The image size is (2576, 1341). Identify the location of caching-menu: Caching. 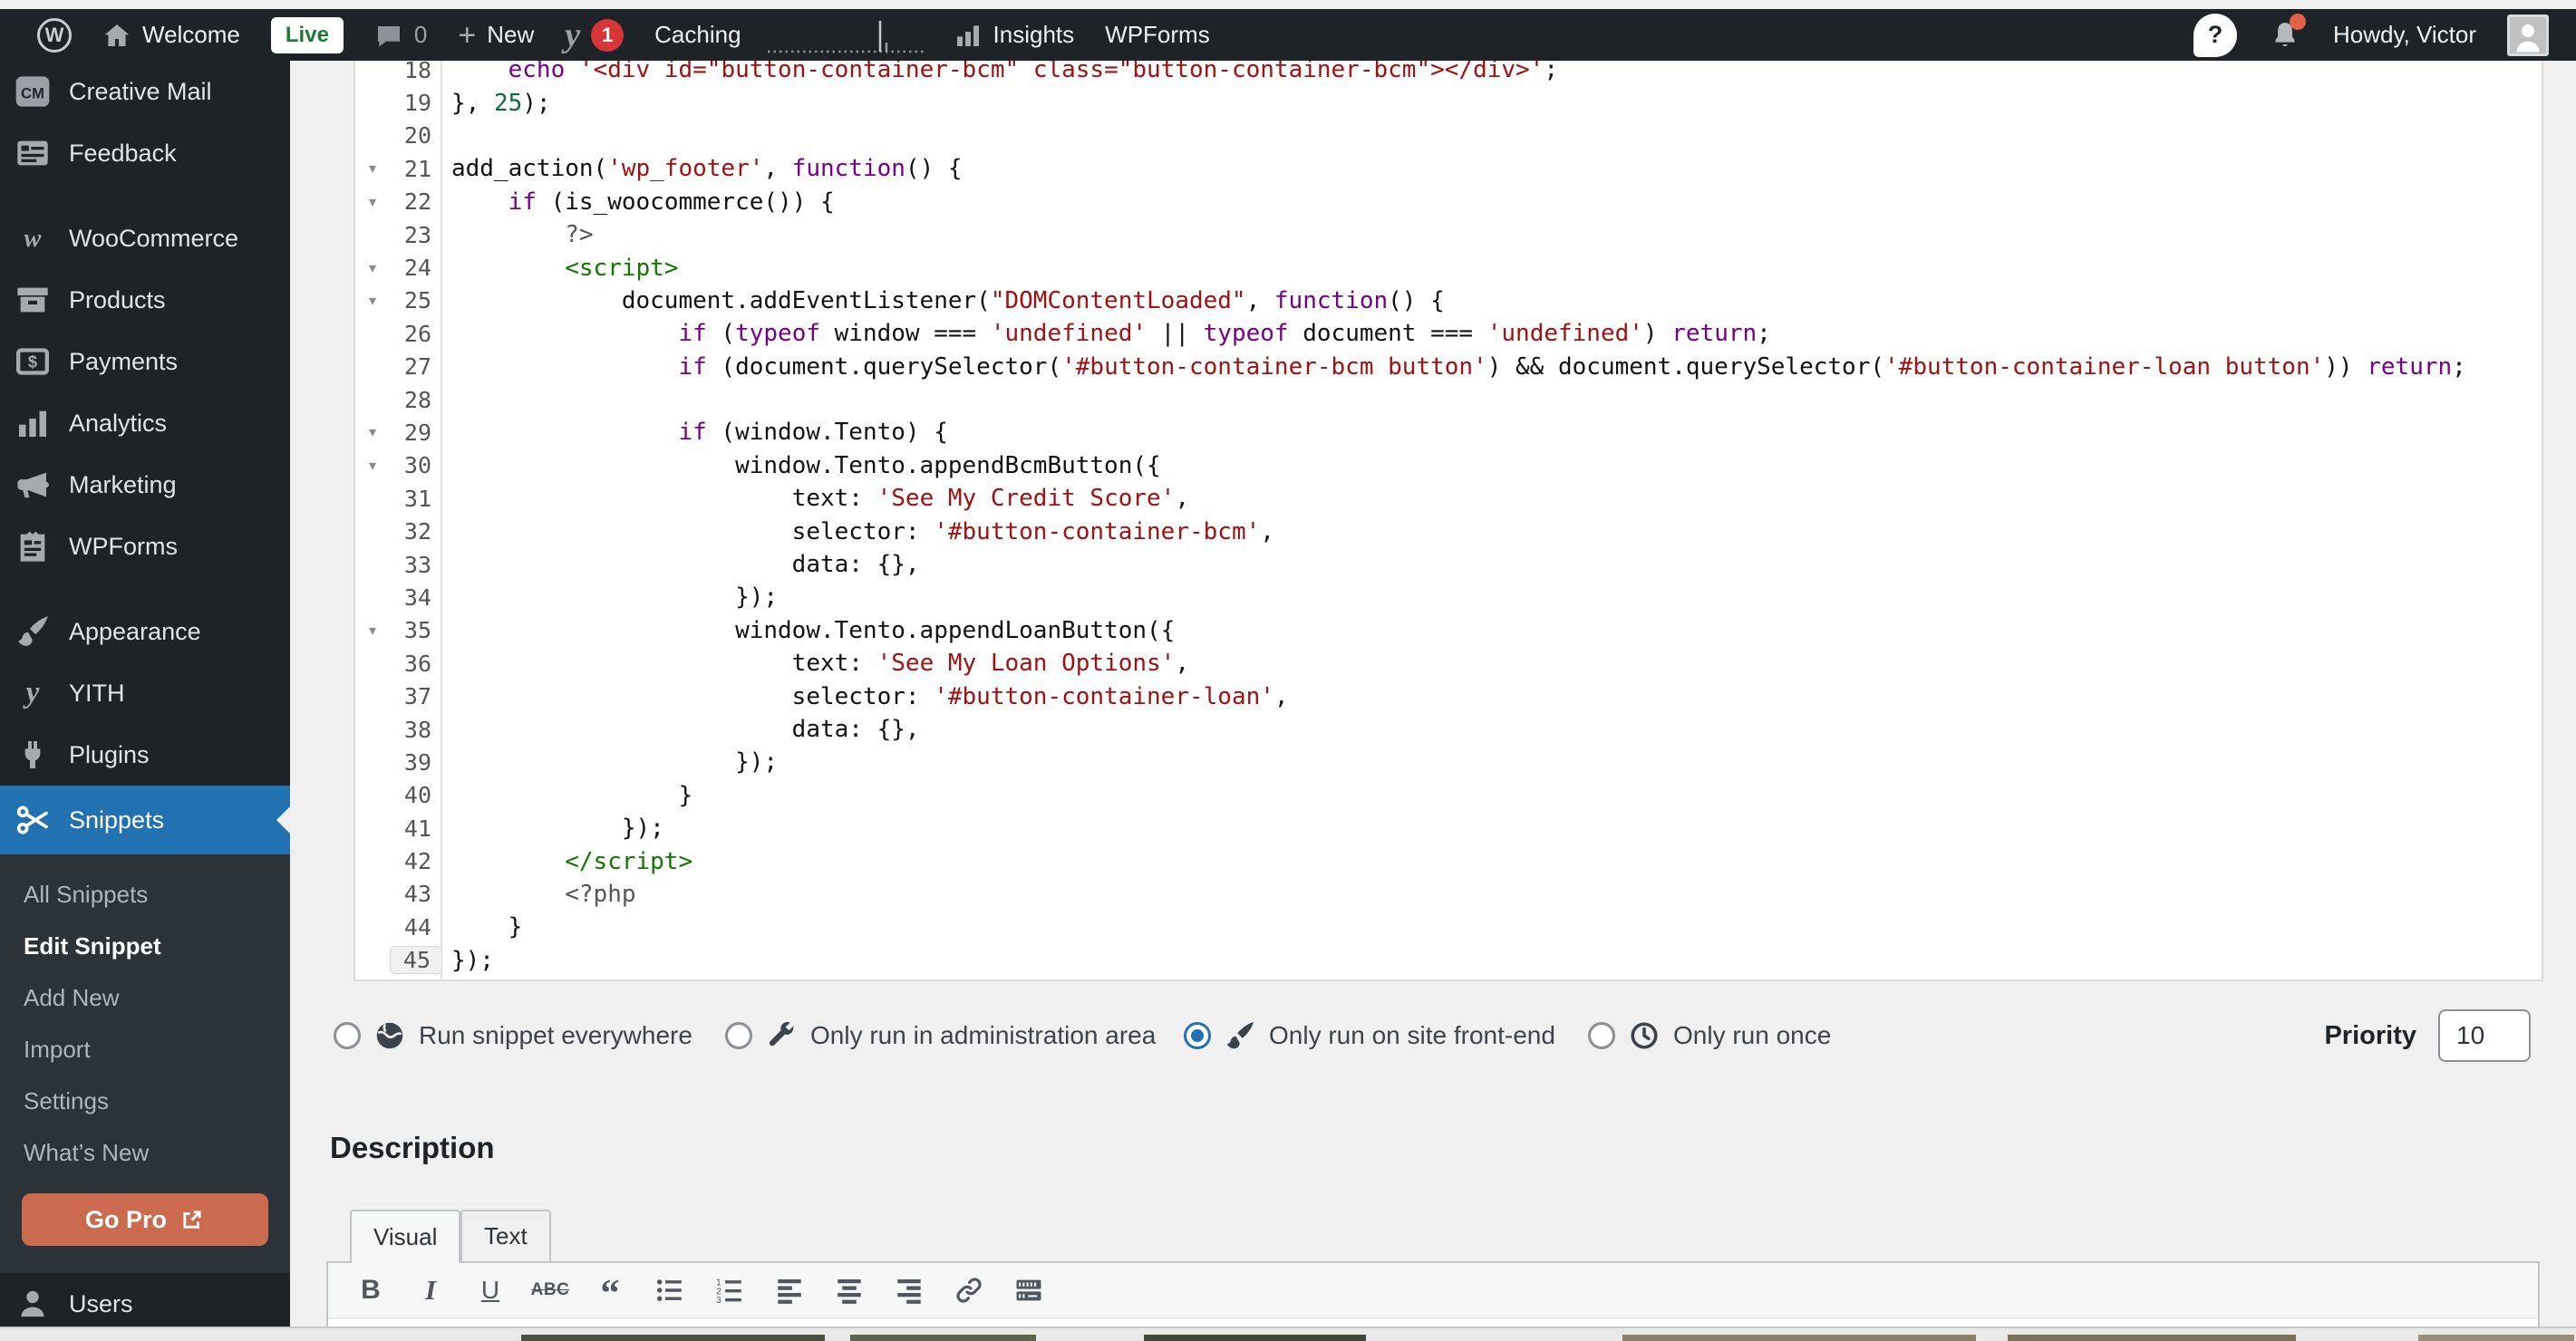
(697, 35).